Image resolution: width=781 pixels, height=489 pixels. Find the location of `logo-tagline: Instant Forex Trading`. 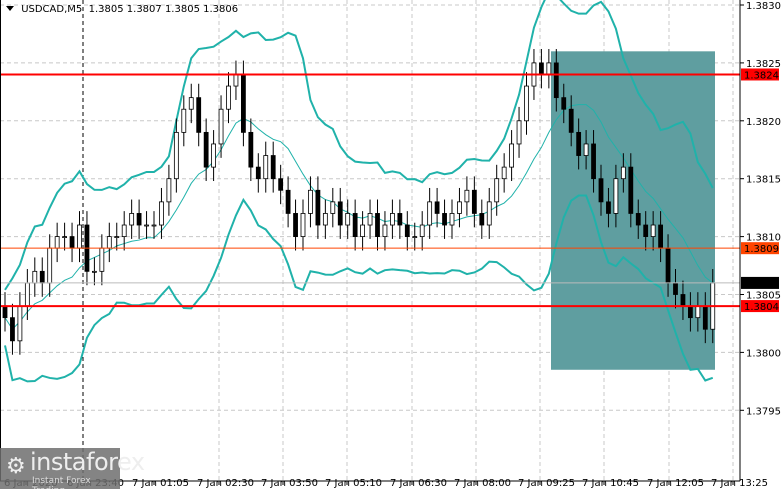

logo-tagline: Instant Forex Trading is located at coordinates (61, 482).